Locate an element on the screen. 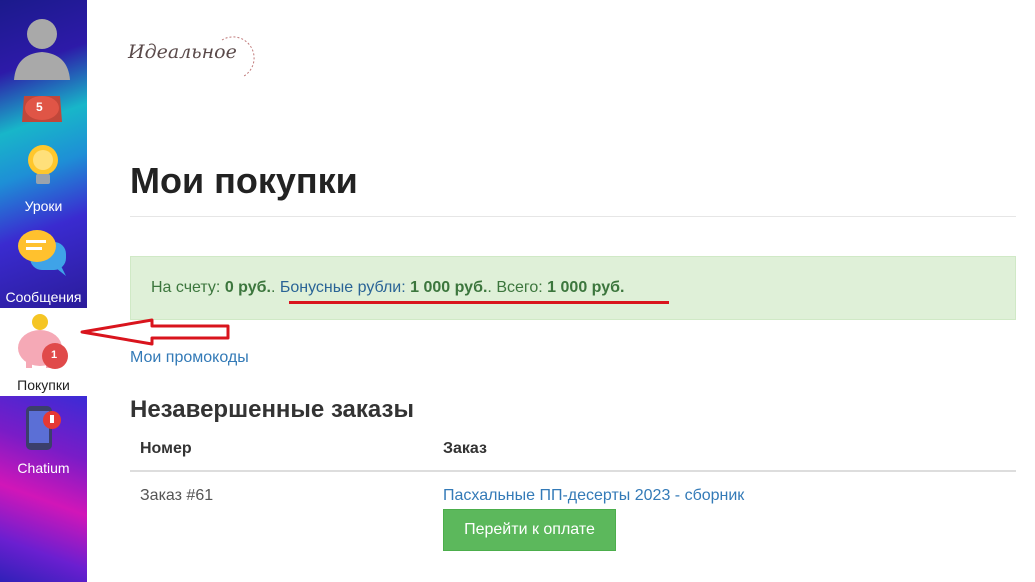  logo-mark: Идеальное is located at coordinates (191, 56).